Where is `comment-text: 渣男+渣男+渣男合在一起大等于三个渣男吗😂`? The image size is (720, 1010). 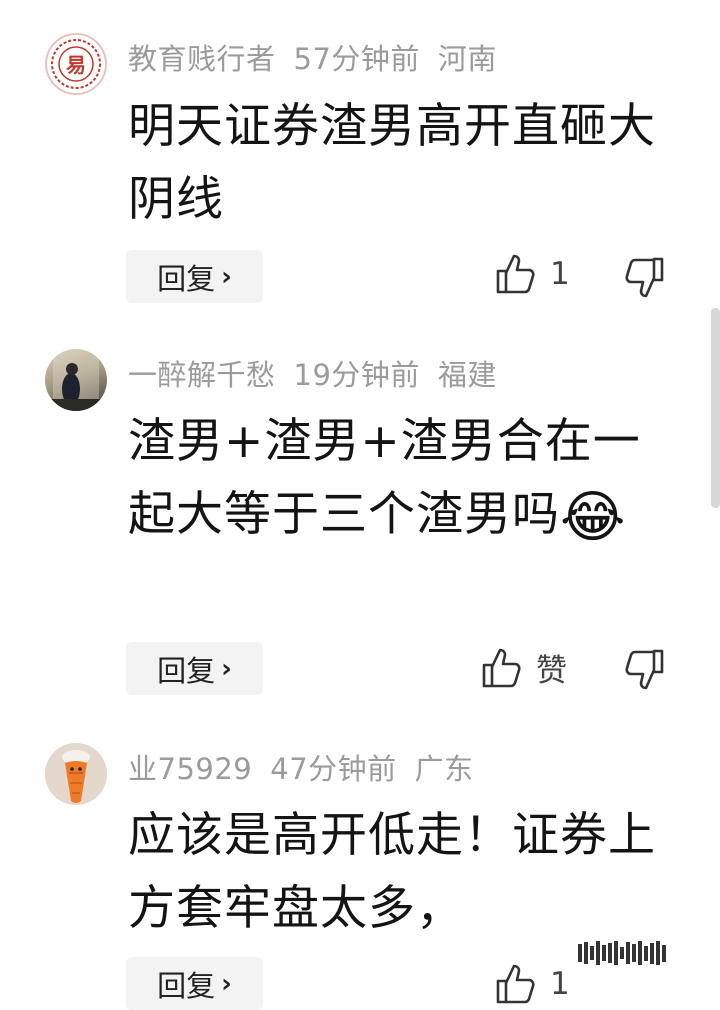 comment-text: 渣男+渣男+渣男合在一起大等于三个渣男吗😂 is located at coordinates (408, 479).